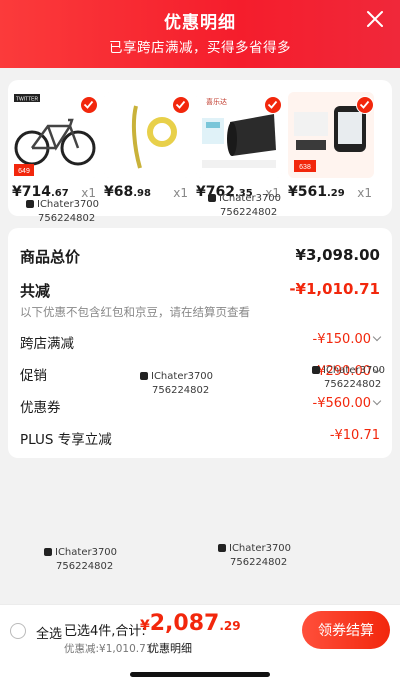  I want to click on total-price-label: 商品总价, so click(50, 257).